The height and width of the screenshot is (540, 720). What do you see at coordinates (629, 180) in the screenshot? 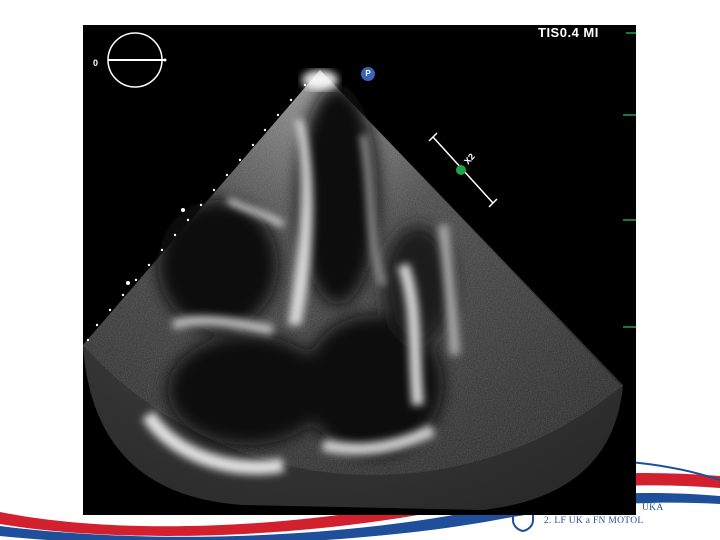
I see `right-scale-ticks` at bounding box center [629, 180].